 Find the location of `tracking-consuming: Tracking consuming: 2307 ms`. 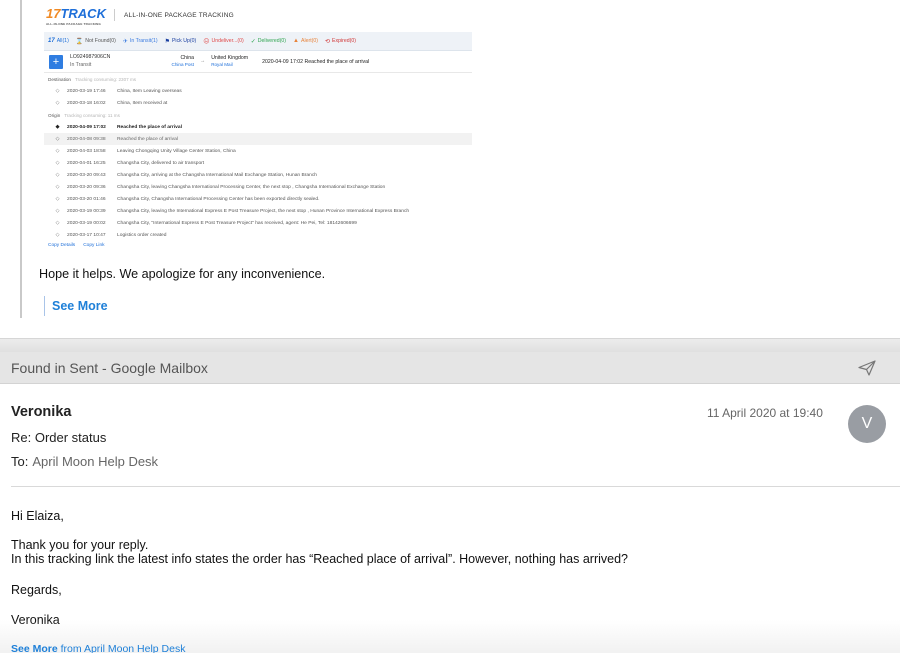

tracking-consuming: Tracking consuming: 2307 ms is located at coordinates (105, 79).